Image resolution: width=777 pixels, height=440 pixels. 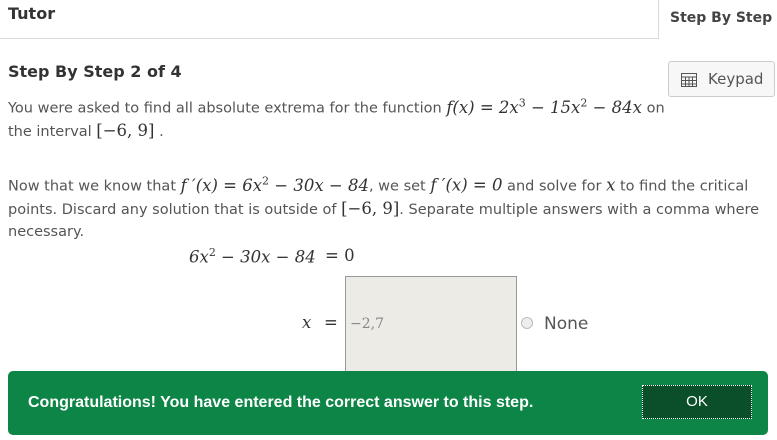 What do you see at coordinates (544, 106) in the screenshot?
I see `function-expression: f(x) = 2x3 − 15x2 − 84x` at bounding box center [544, 106].